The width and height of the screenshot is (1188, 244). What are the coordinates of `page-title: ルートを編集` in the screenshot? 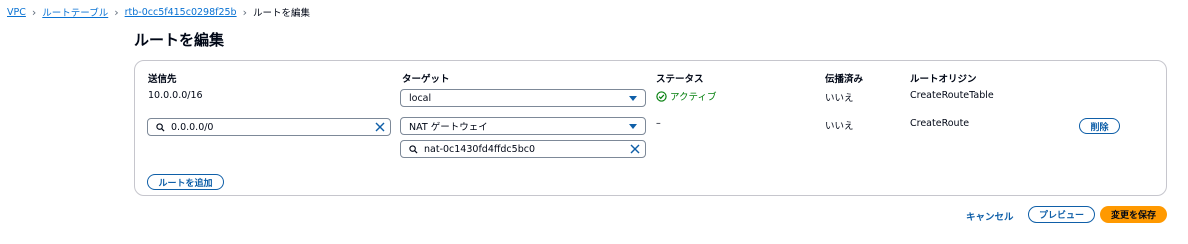 It's located at (179, 40).